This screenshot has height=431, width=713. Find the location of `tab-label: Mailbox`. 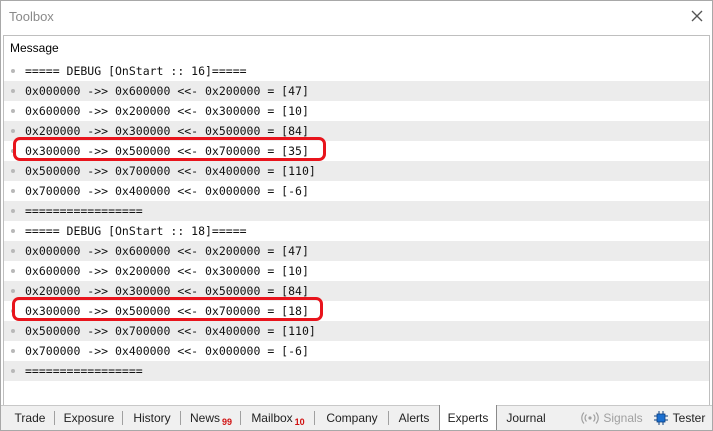

tab-label: Mailbox is located at coordinates (272, 418).